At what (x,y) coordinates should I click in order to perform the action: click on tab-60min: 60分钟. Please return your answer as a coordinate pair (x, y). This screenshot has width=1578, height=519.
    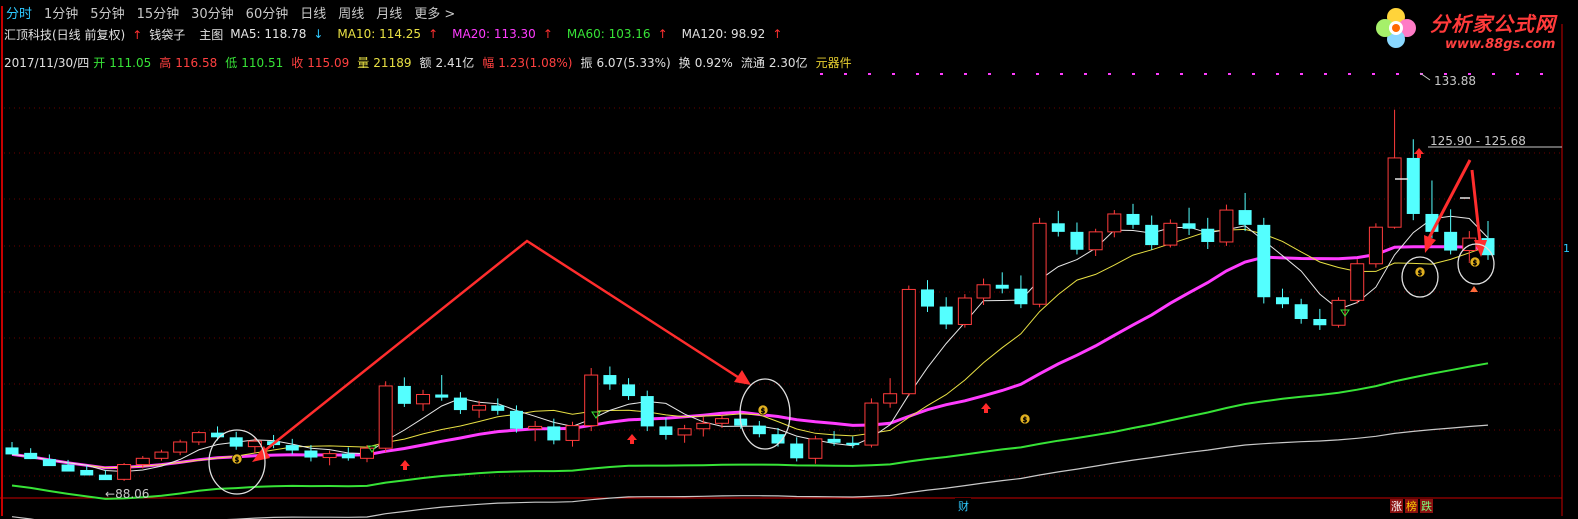
    Looking at the image, I should click on (267, 12).